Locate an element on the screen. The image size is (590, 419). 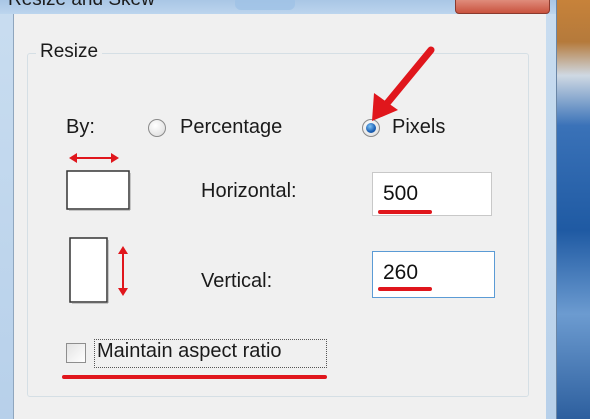
maintain-aspect-underline is located at coordinates (194, 377).